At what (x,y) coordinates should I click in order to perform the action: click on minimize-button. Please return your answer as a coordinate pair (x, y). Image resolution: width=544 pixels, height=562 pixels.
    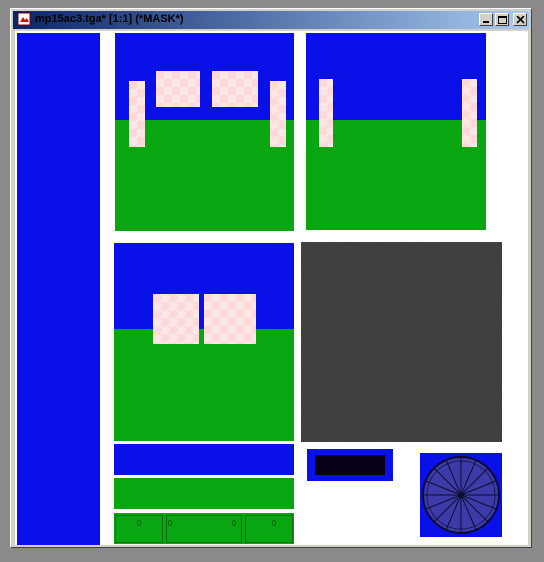
    Looking at the image, I should click on (486, 19).